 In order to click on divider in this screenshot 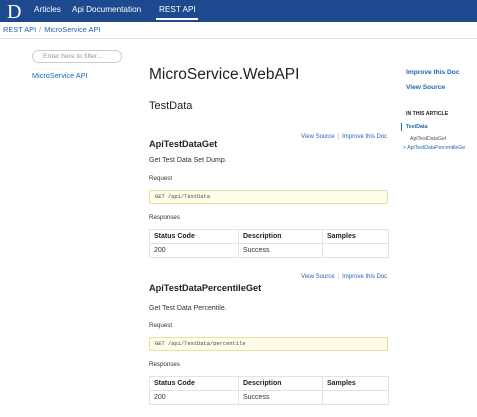, I will do `click(238, 38)`.